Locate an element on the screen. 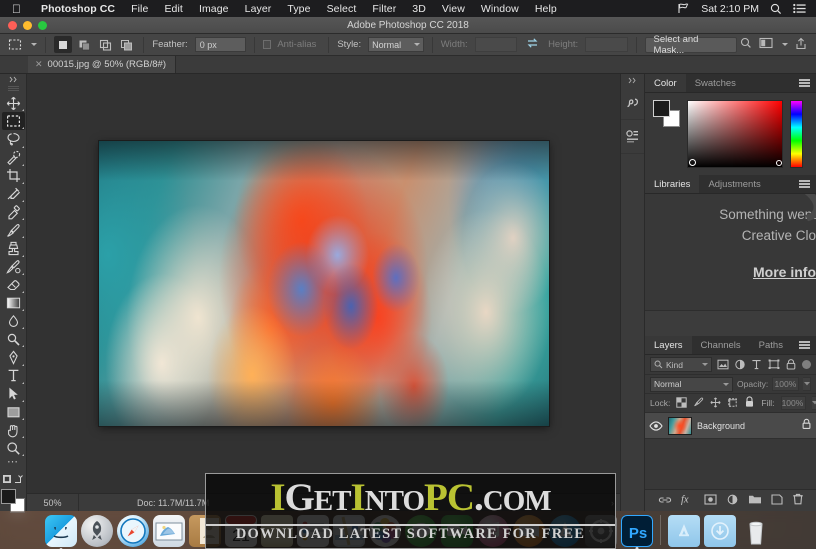 Image resolution: width=816 pixels, height=549 pixels. layer-name-label: Background is located at coordinates (746, 426).